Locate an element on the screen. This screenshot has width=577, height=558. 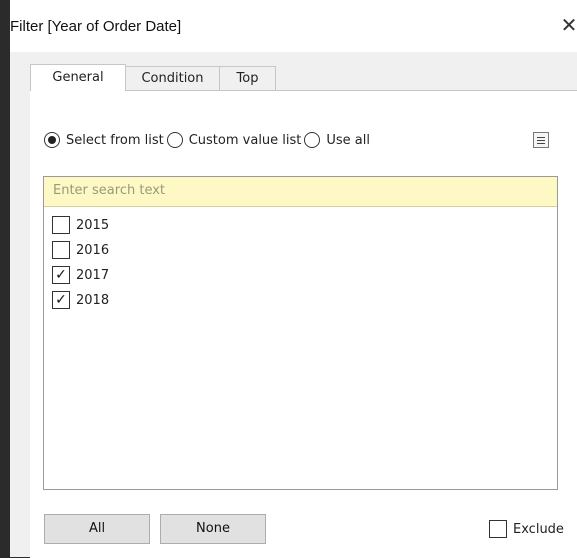
list-item: 2016 is located at coordinates (80, 250).